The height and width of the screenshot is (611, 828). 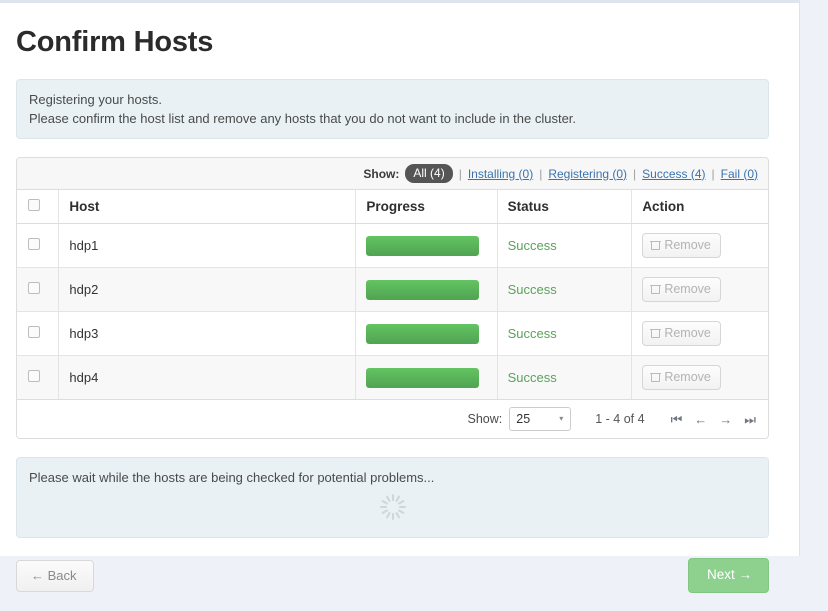 What do you see at coordinates (392, 584) in the screenshot?
I see `footer-actions: ← Back Next →` at bounding box center [392, 584].